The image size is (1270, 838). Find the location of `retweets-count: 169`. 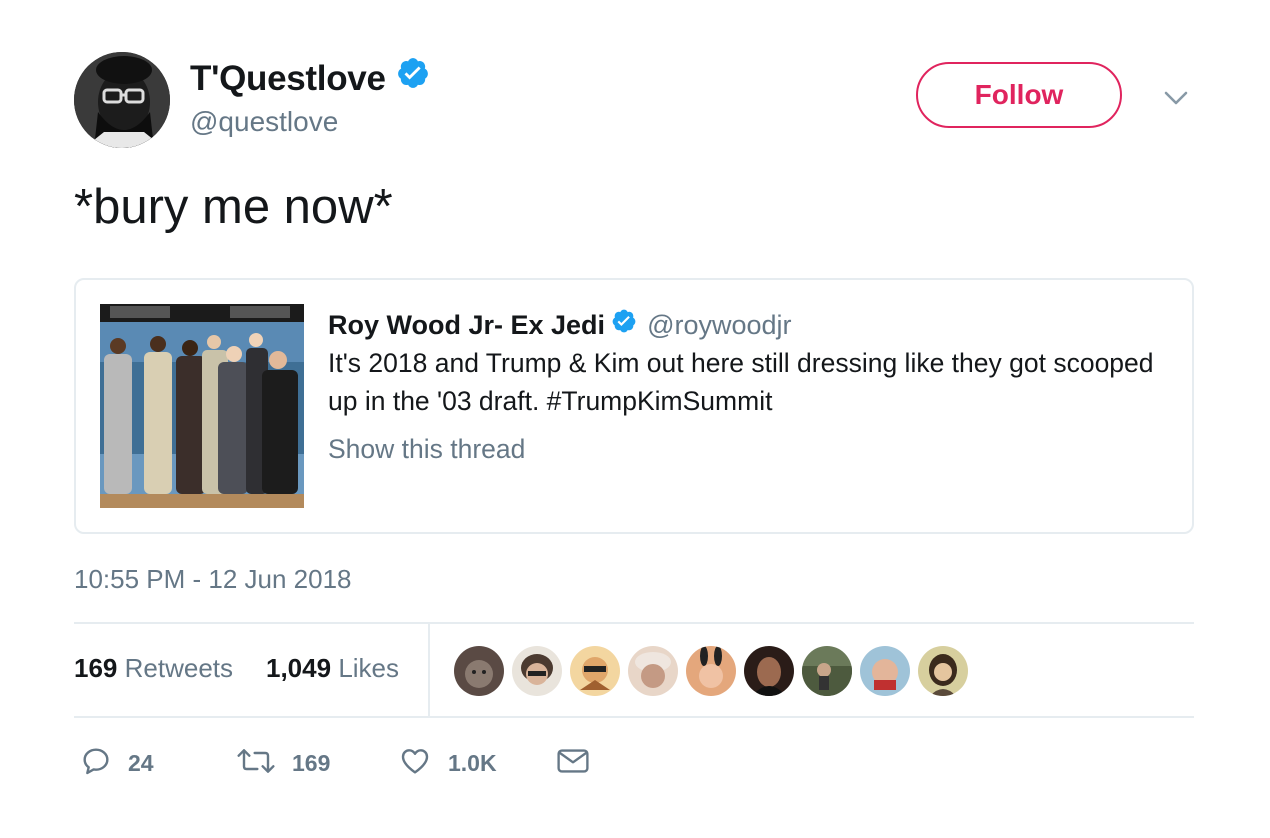

retweets-count: 169 is located at coordinates (96, 668).